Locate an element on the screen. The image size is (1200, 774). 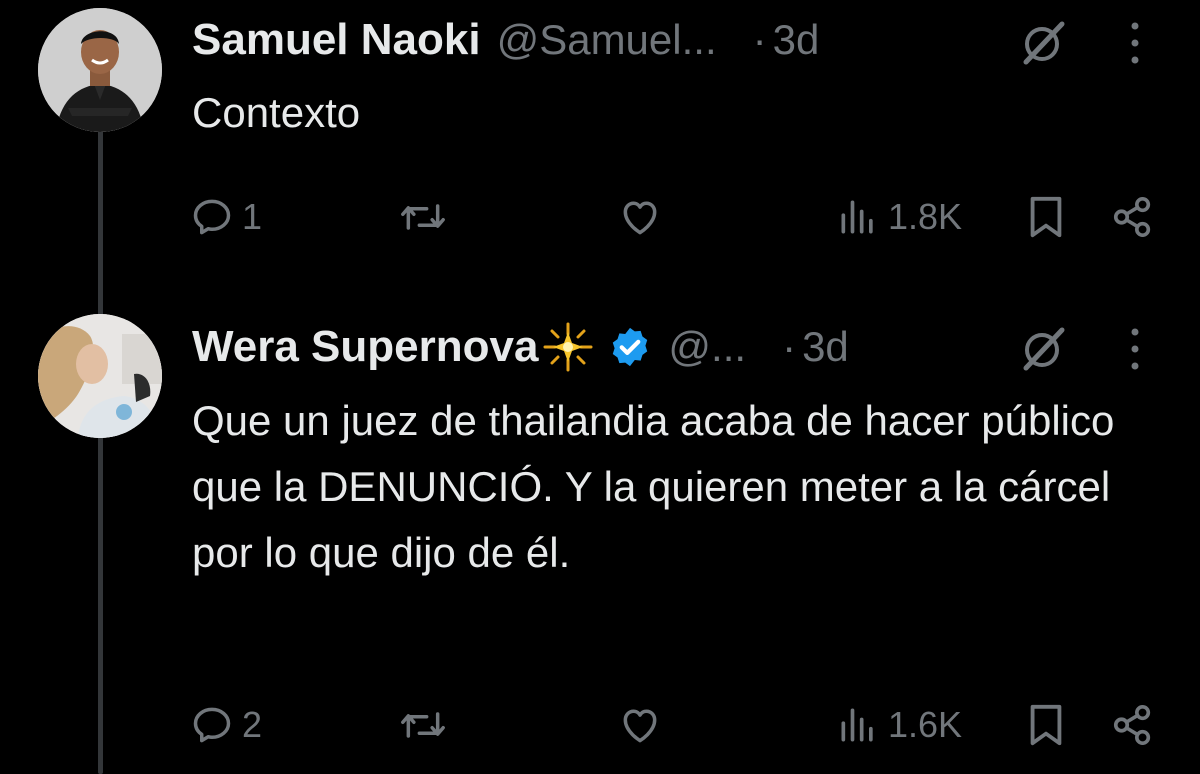
views-count: 1.6K is located at coordinates (925, 724).